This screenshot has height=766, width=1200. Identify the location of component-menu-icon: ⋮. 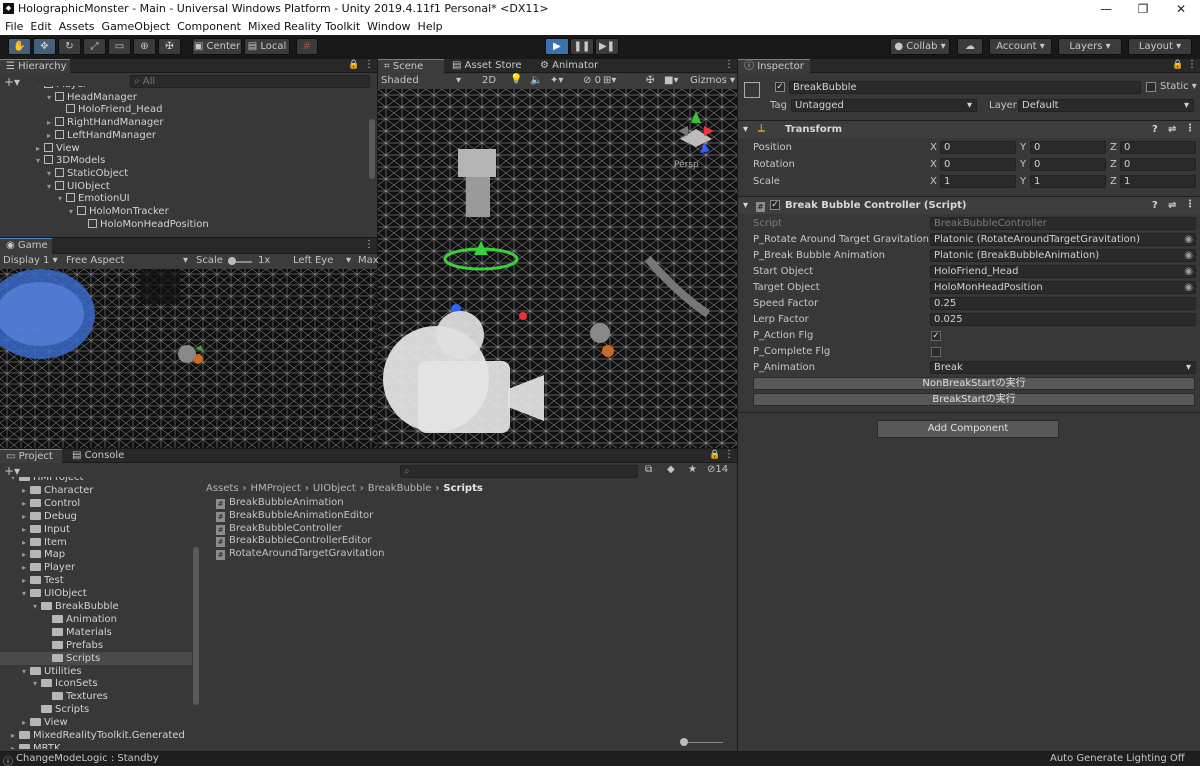
(1190, 128).